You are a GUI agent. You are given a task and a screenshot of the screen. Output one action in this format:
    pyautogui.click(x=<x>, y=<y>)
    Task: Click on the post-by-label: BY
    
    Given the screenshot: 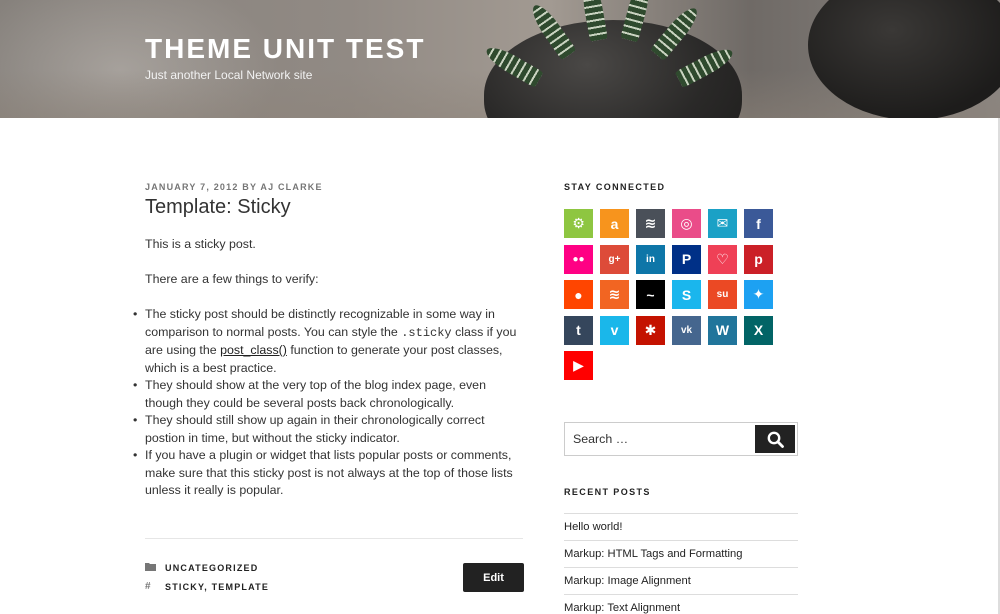 What is the action you would take?
    pyautogui.click(x=249, y=187)
    